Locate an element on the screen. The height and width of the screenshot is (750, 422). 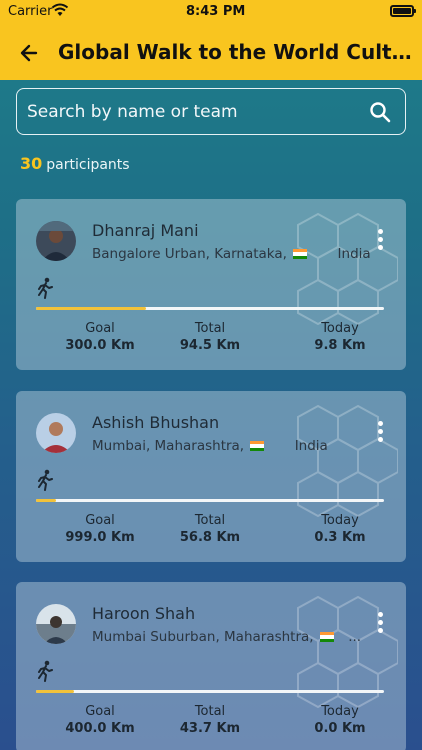
participant-location: Bangalore Urban, Karnataka, India is located at coordinates (231, 254).